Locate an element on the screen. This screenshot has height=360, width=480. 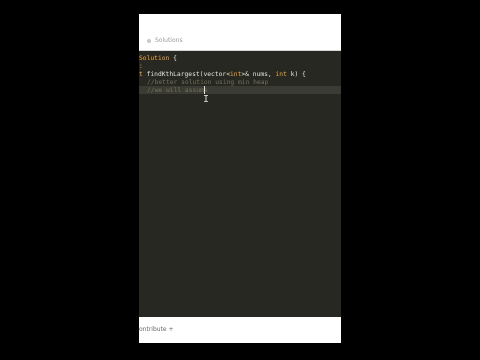
text-cursor-icon: I is located at coordinates (206, 99).